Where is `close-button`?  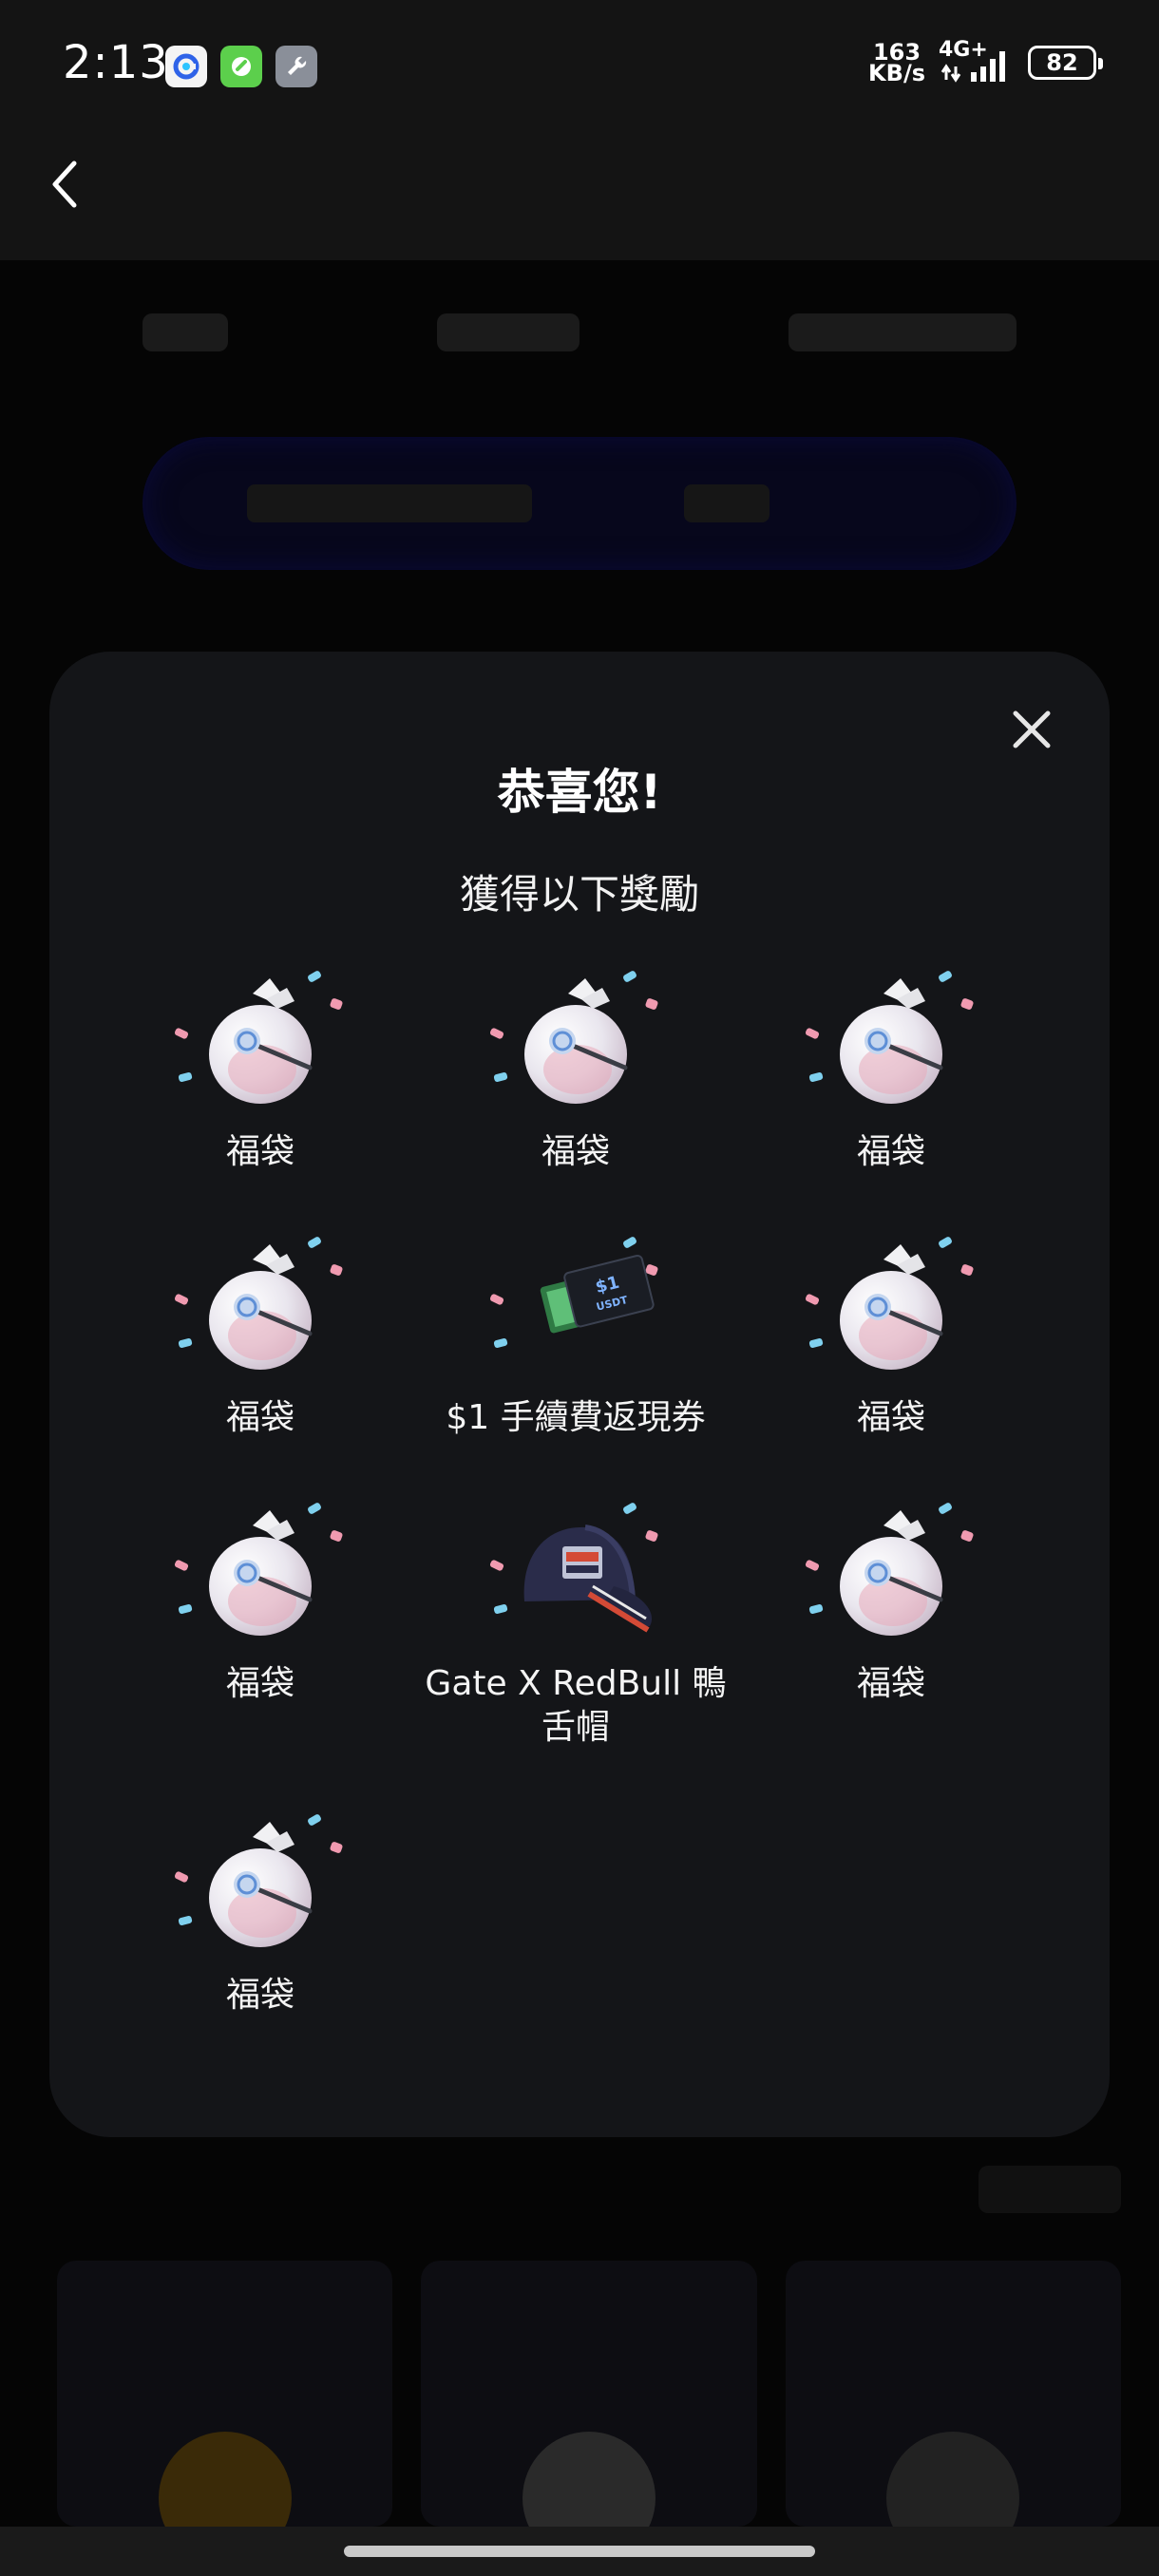
close-button is located at coordinates (1031, 729).